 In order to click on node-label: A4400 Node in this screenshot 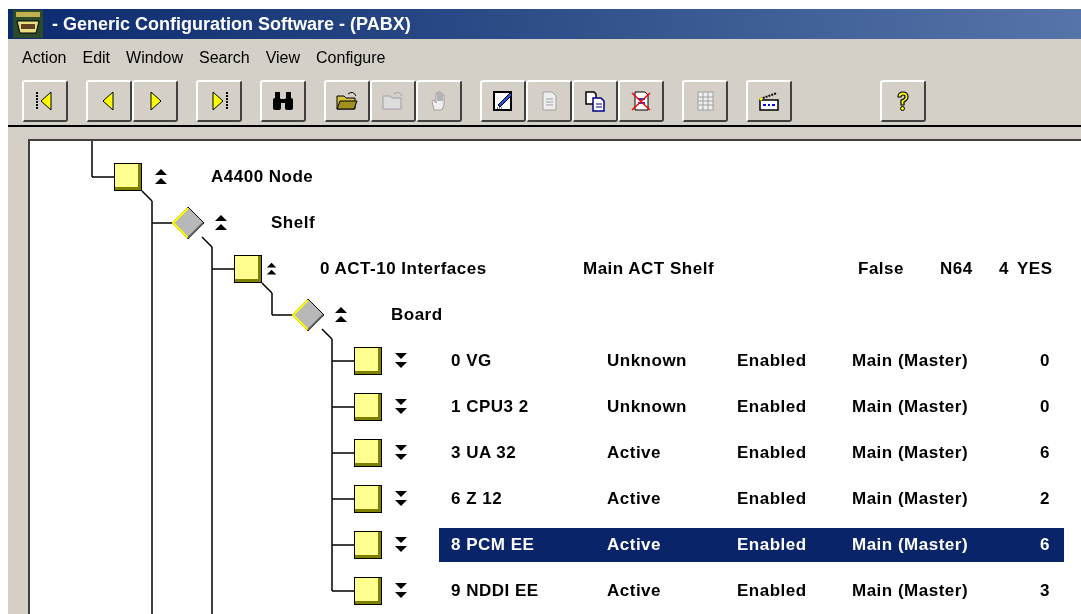, I will do `click(262, 177)`.